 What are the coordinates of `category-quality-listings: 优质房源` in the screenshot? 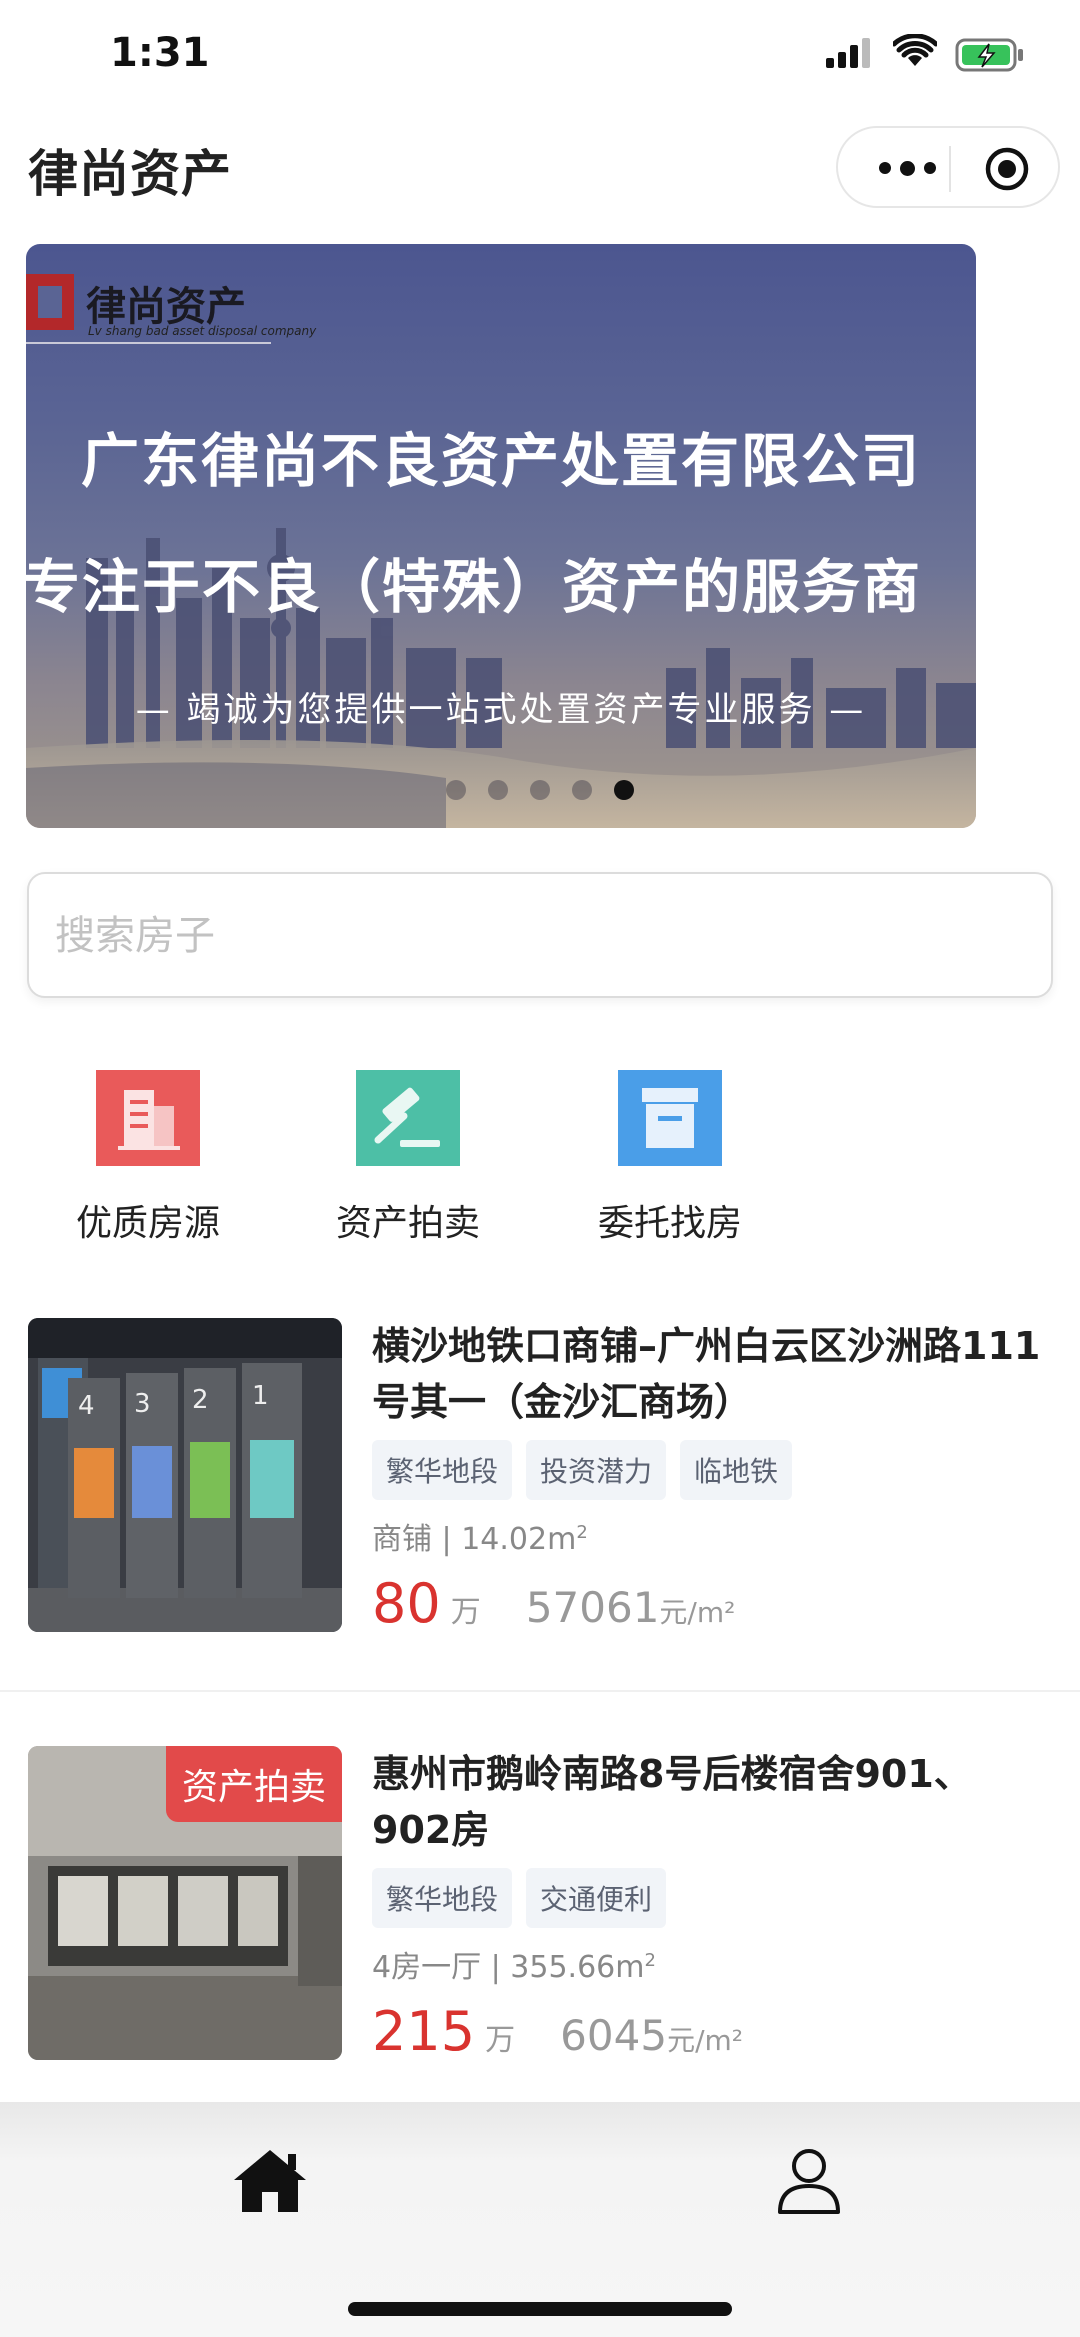 It's located at (148, 1158).